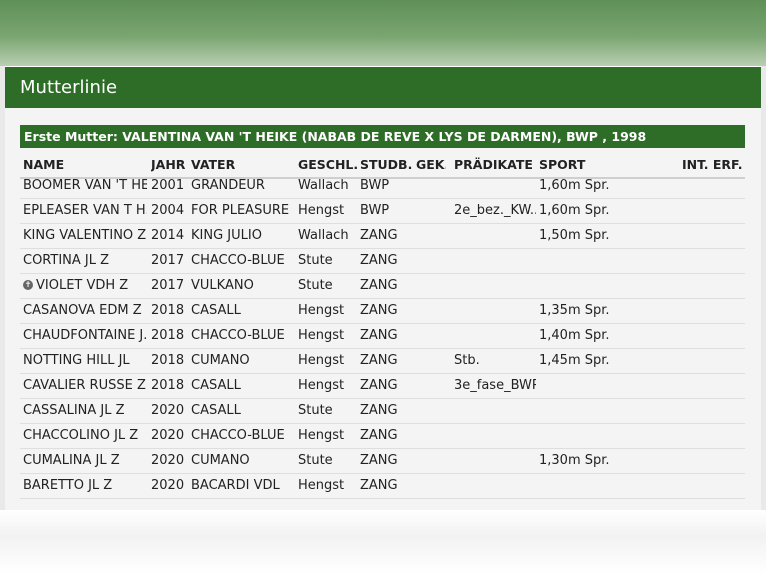  Describe the element at coordinates (168, 185) in the screenshot. I see `birth-year: 2001` at that location.